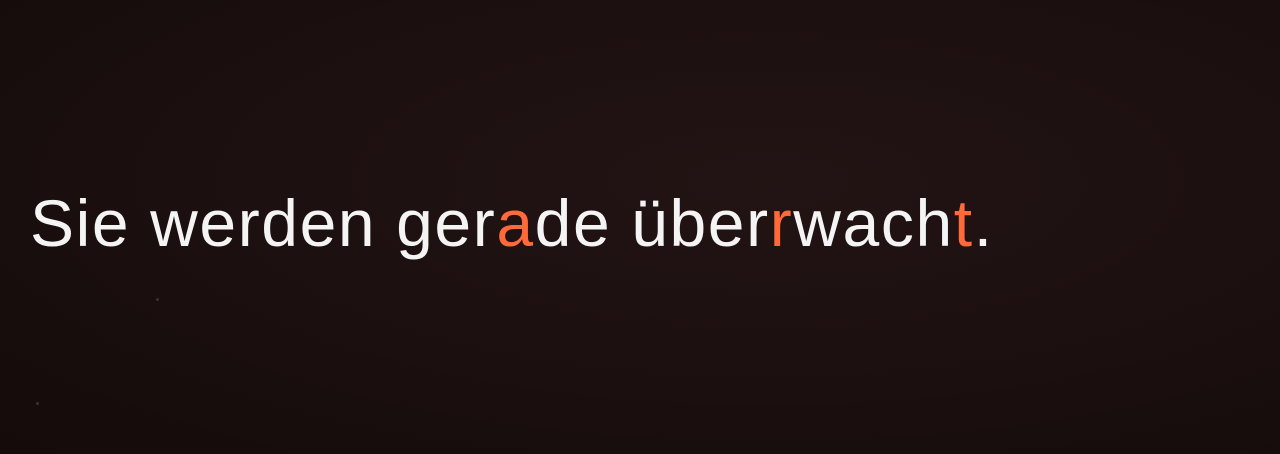  What do you see at coordinates (781, 223) in the screenshot?
I see `message-accent-letter: r` at bounding box center [781, 223].